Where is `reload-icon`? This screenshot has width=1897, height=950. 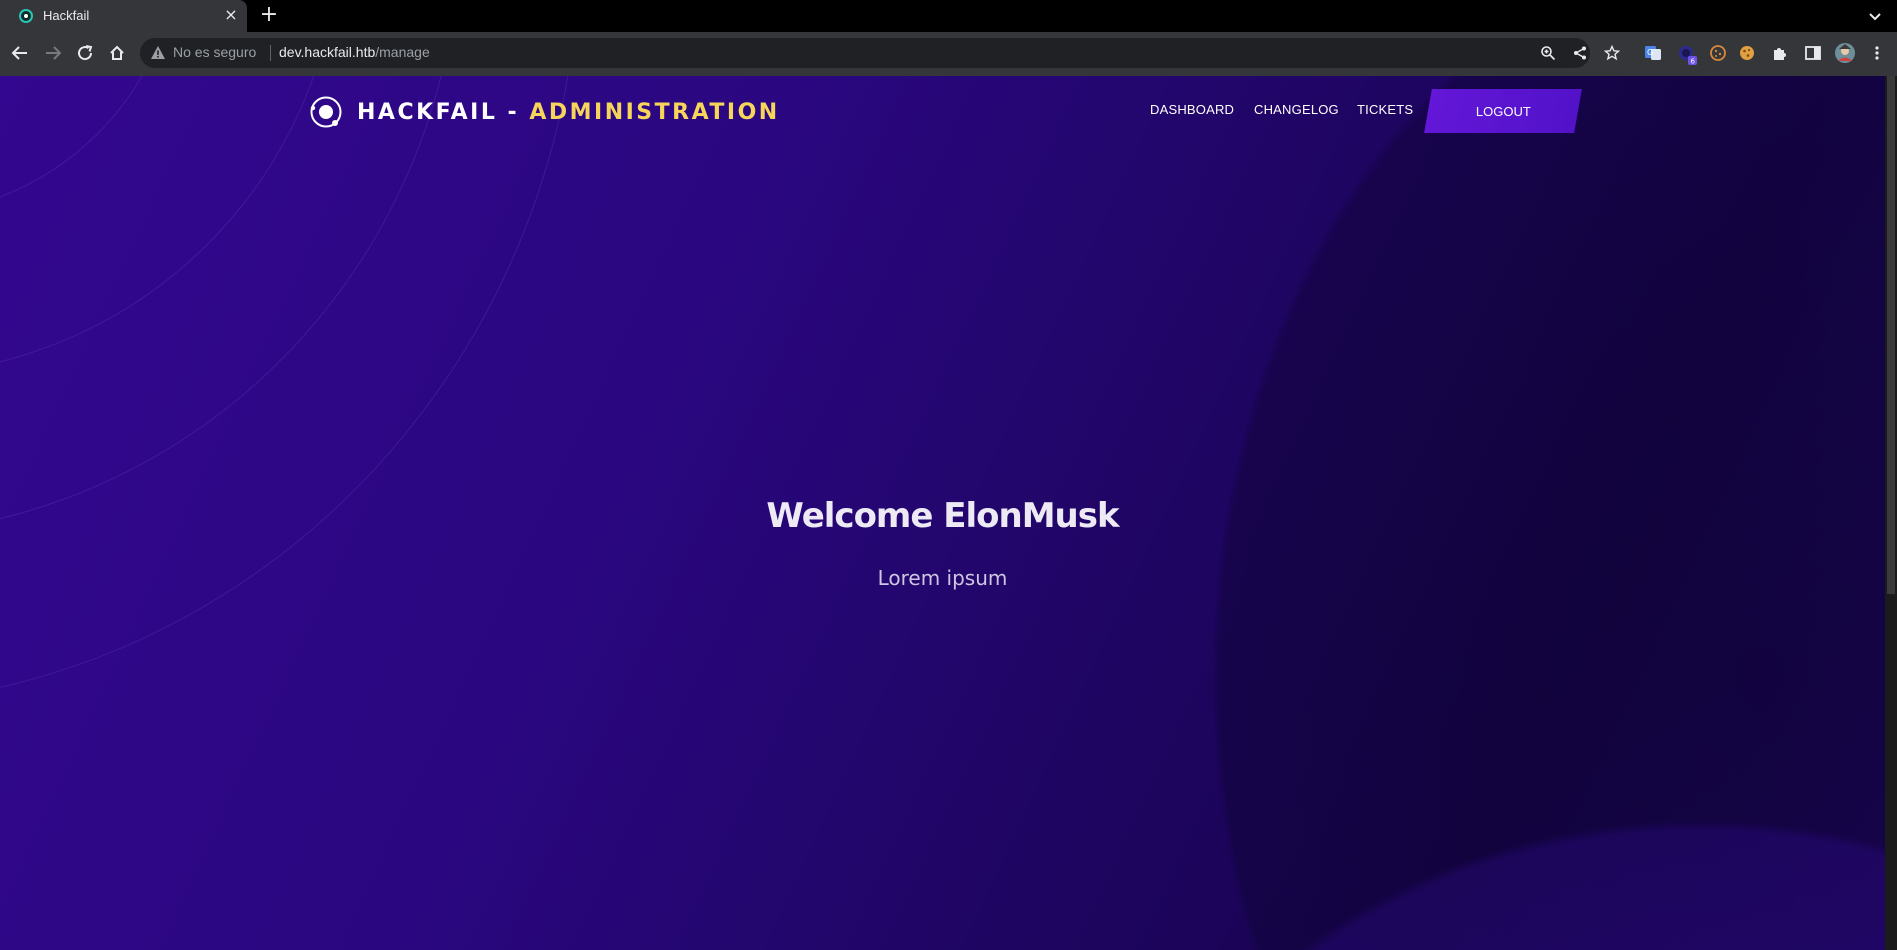
reload-icon is located at coordinates (85, 53).